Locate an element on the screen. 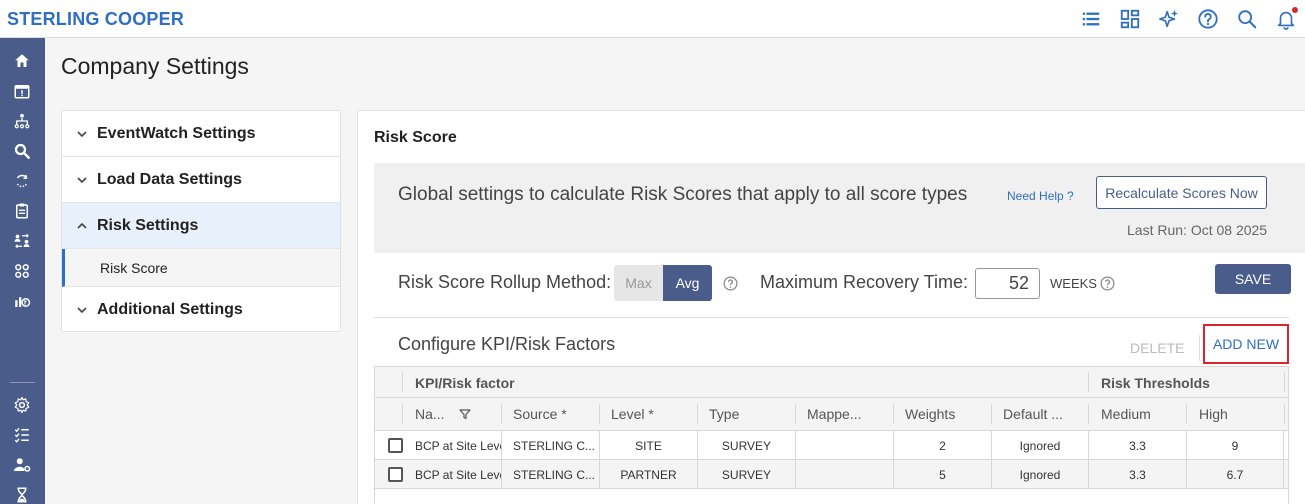 This screenshot has height=504, width=1305. settings-gear-icon is located at coordinates (22, 405).